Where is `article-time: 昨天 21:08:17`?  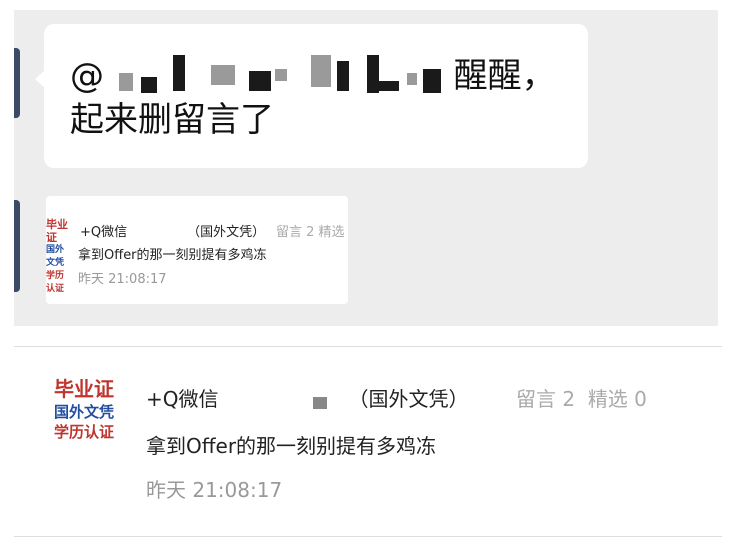
article-time: 昨天 21:08:17 is located at coordinates (214, 490).